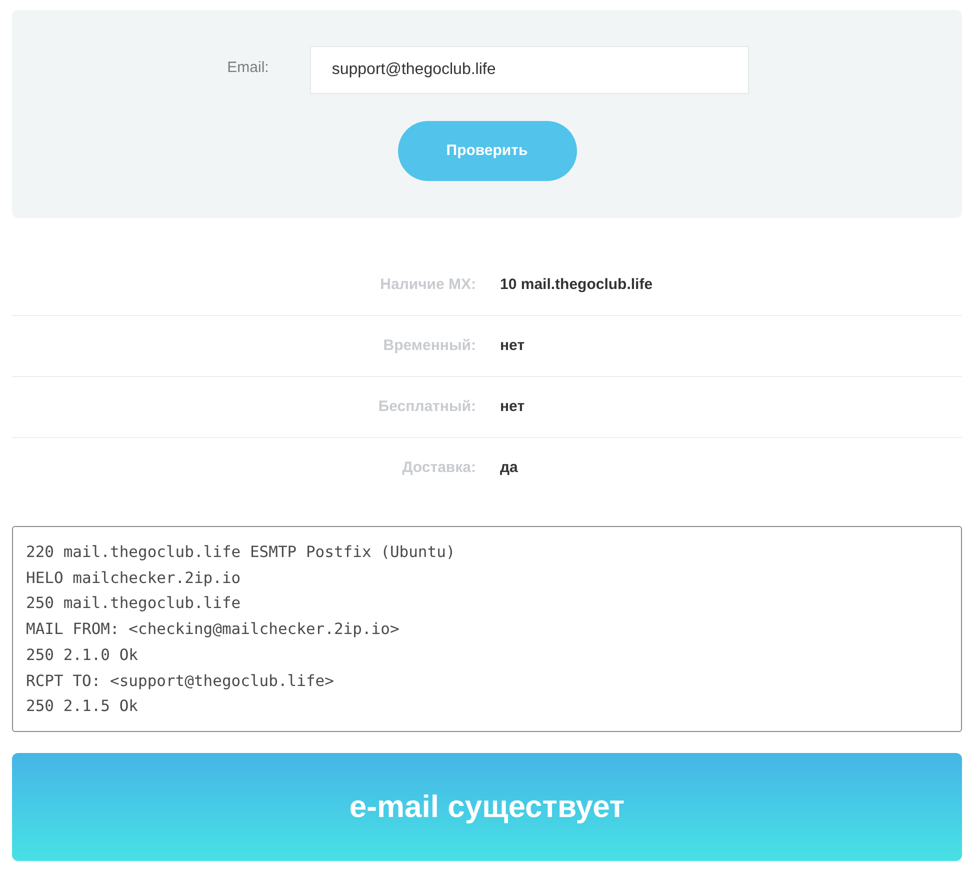 Image resolution: width=974 pixels, height=872 pixels. Describe the element at coordinates (576, 284) in the screenshot. I see `result-value: 10 mail.thegoclub.life` at that location.